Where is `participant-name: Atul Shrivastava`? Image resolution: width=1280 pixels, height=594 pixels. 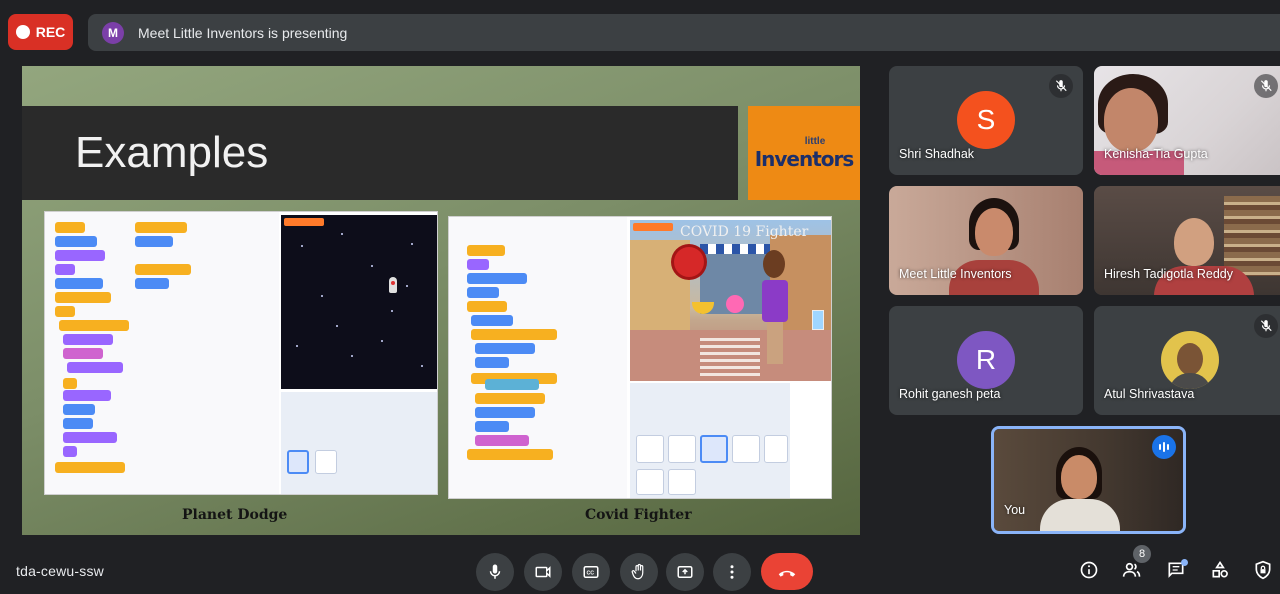
participant-name: Atul Shrivastava is located at coordinates (1149, 394).